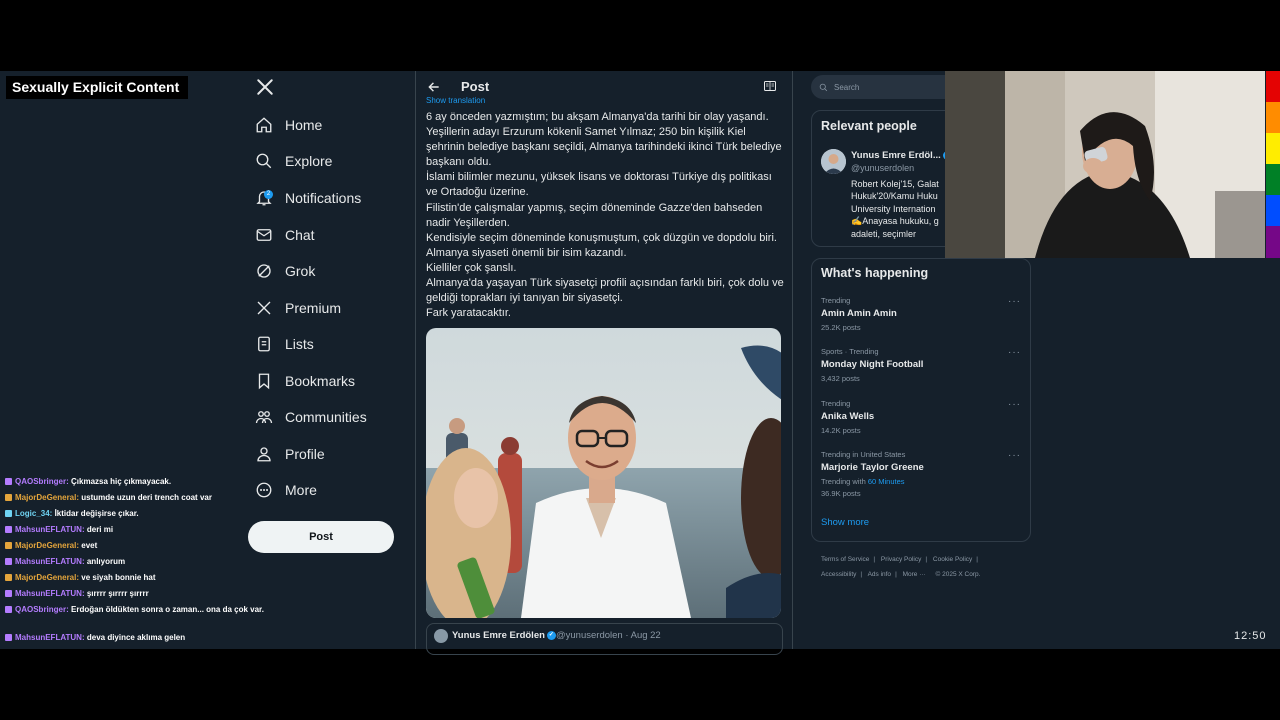  I want to click on nav-notifications-label: Notifications, so click(323, 198).